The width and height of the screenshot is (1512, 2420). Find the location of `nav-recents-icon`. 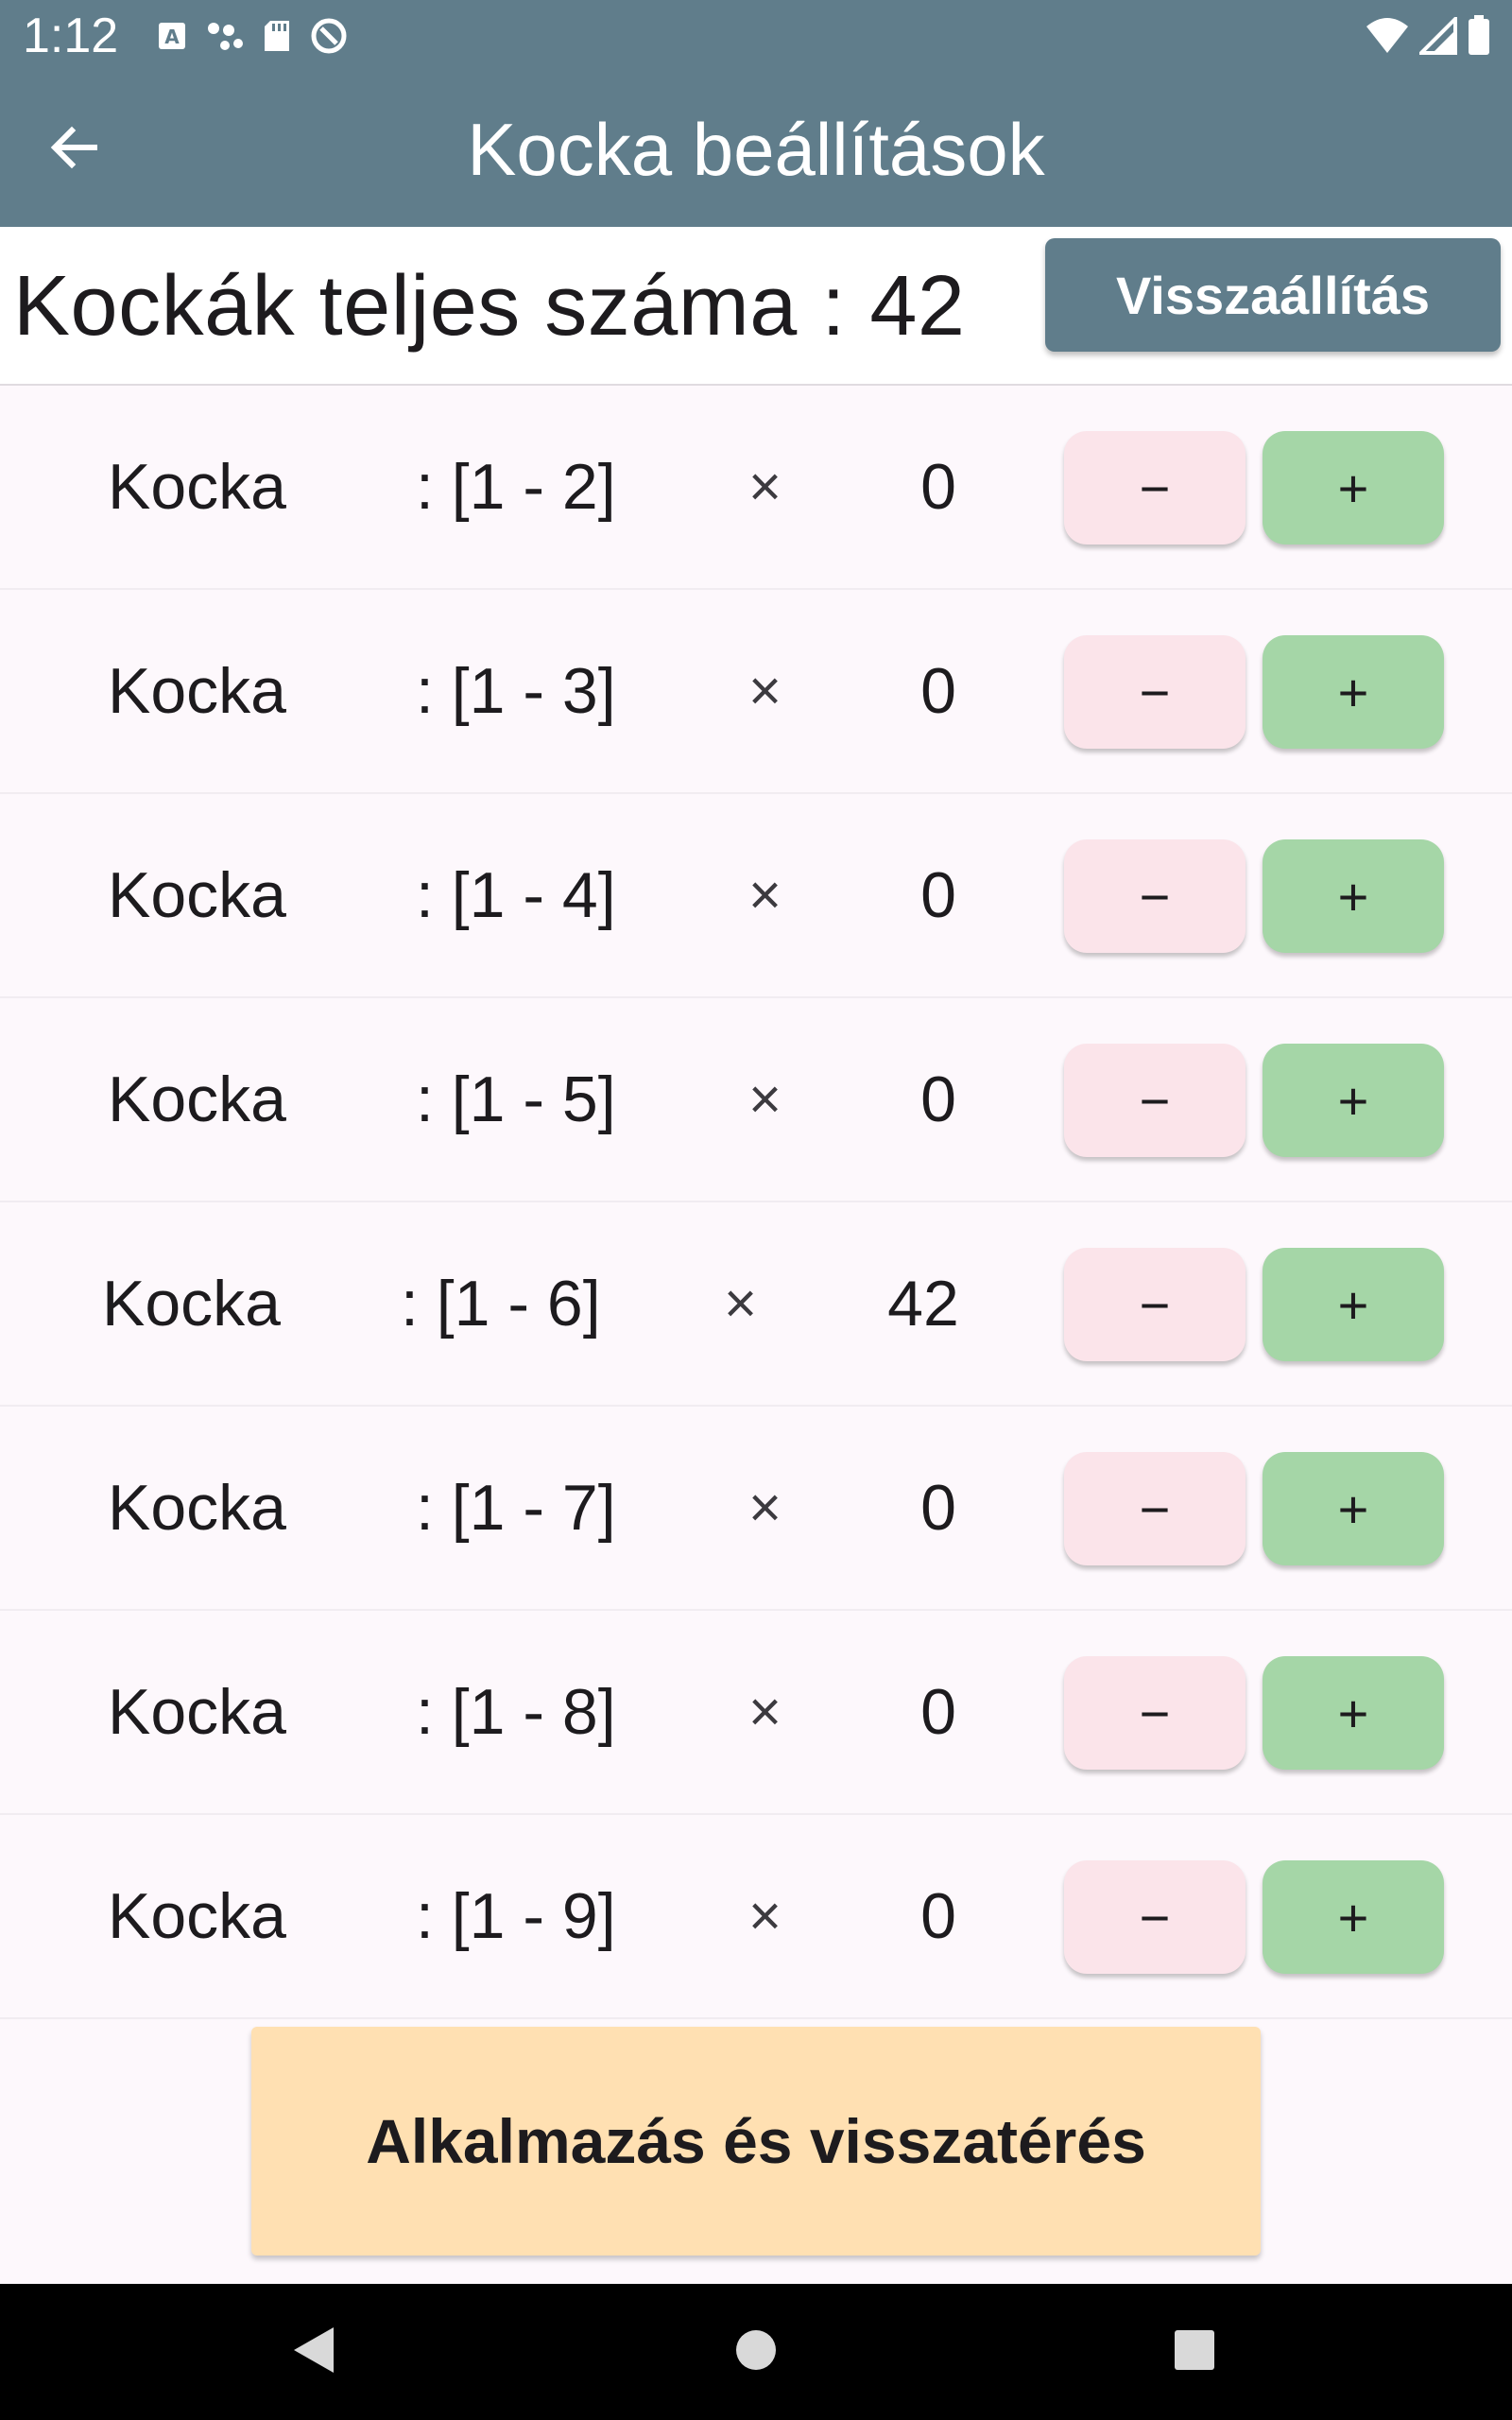

nav-recents-icon is located at coordinates (1194, 2352).